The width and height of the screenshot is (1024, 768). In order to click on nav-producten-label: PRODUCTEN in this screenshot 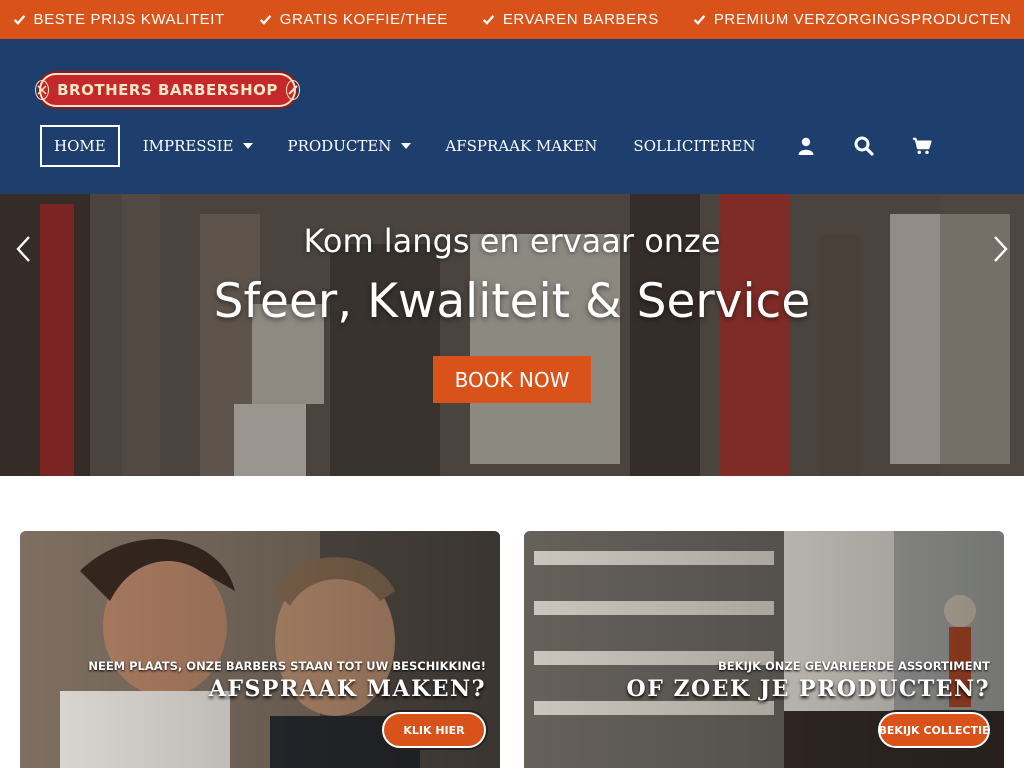, I will do `click(339, 146)`.